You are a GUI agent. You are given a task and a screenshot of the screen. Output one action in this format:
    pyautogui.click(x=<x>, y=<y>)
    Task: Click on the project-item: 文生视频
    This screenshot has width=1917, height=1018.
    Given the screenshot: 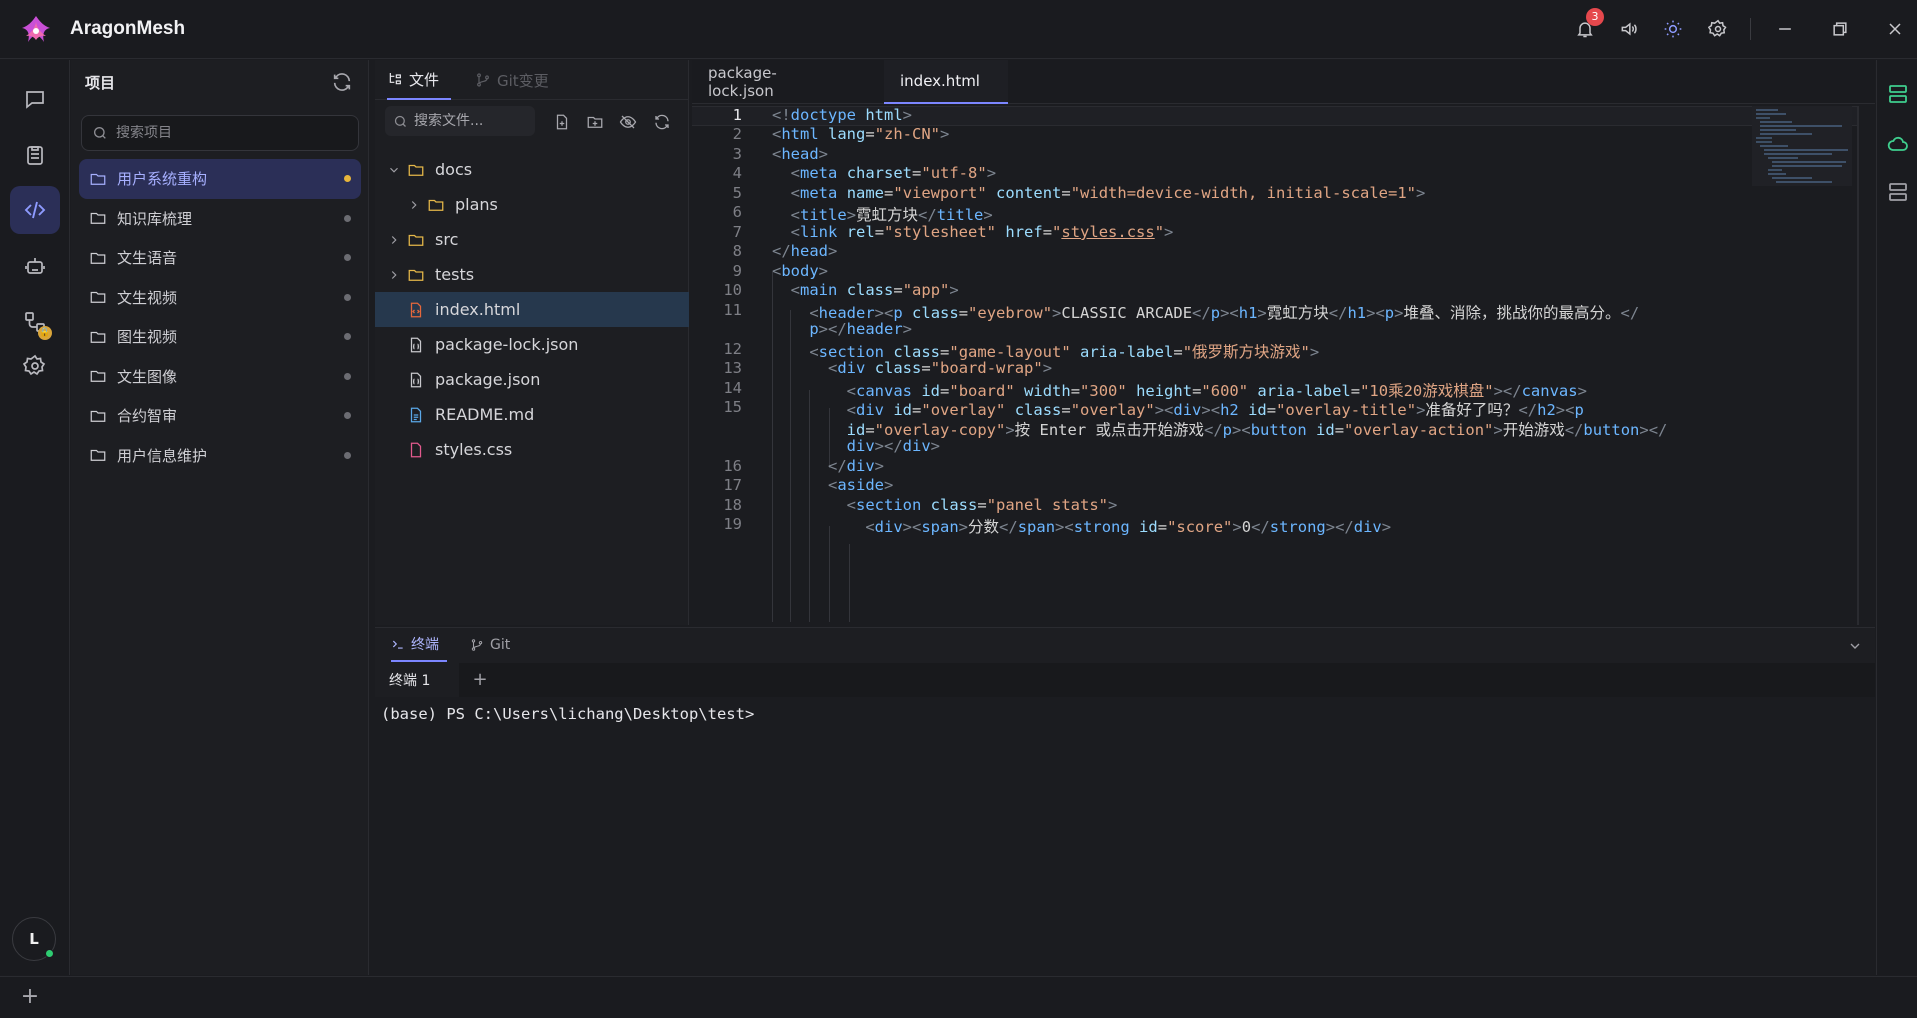 What is the action you would take?
    pyautogui.click(x=220, y=298)
    